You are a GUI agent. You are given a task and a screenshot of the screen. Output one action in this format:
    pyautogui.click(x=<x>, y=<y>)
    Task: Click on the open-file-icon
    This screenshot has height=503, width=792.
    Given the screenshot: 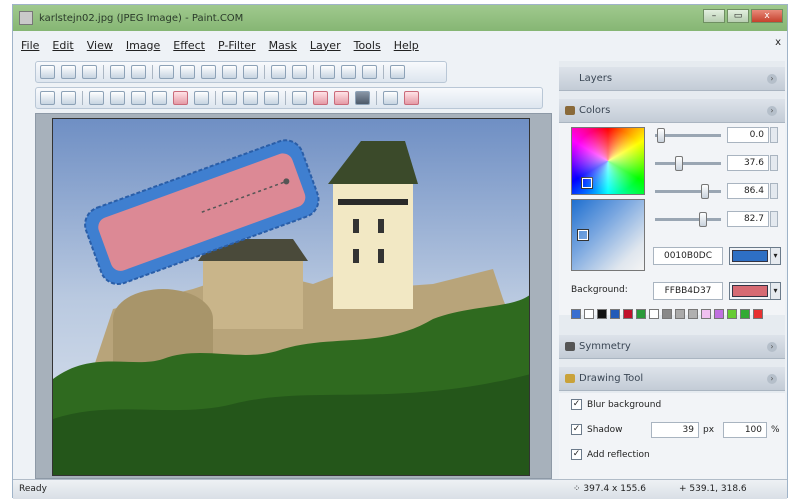 What is the action you would take?
    pyautogui.click(x=68, y=72)
    